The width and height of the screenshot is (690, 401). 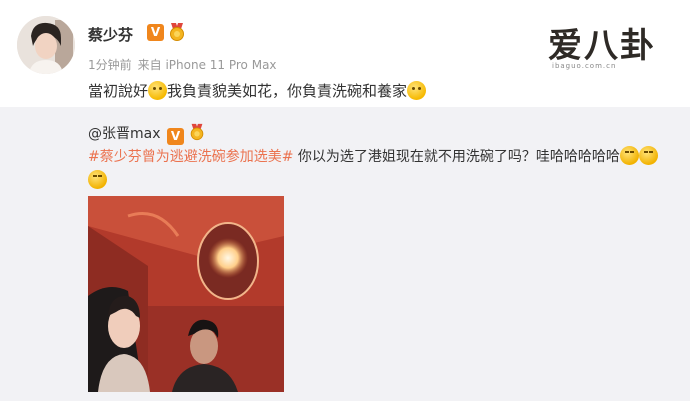 What do you see at coordinates (456, 157) in the screenshot?
I see `repost-body: 你以为选了港姐现在就不用洗碗了吗？哇哈哈哈哈哈` at bounding box center [456, 157].